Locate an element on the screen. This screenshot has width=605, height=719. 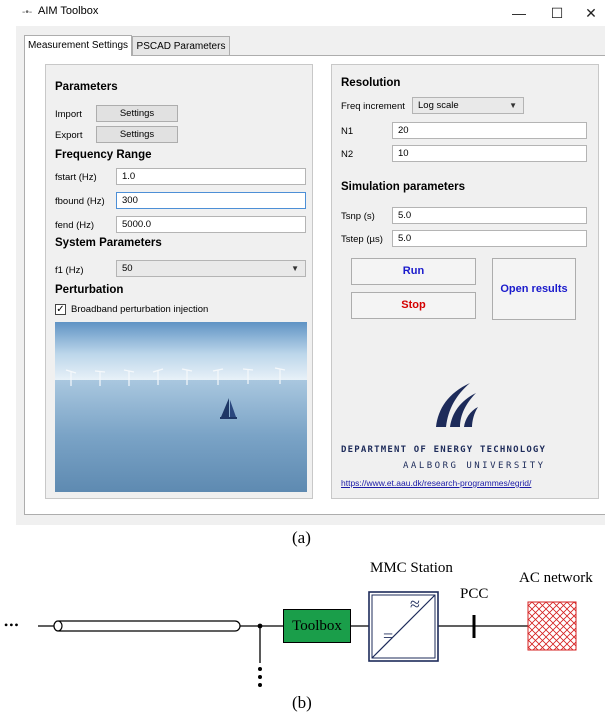
title-bar: -•- AIM Toolbox — ☐ ✕ is located at coordinates (310, 13).